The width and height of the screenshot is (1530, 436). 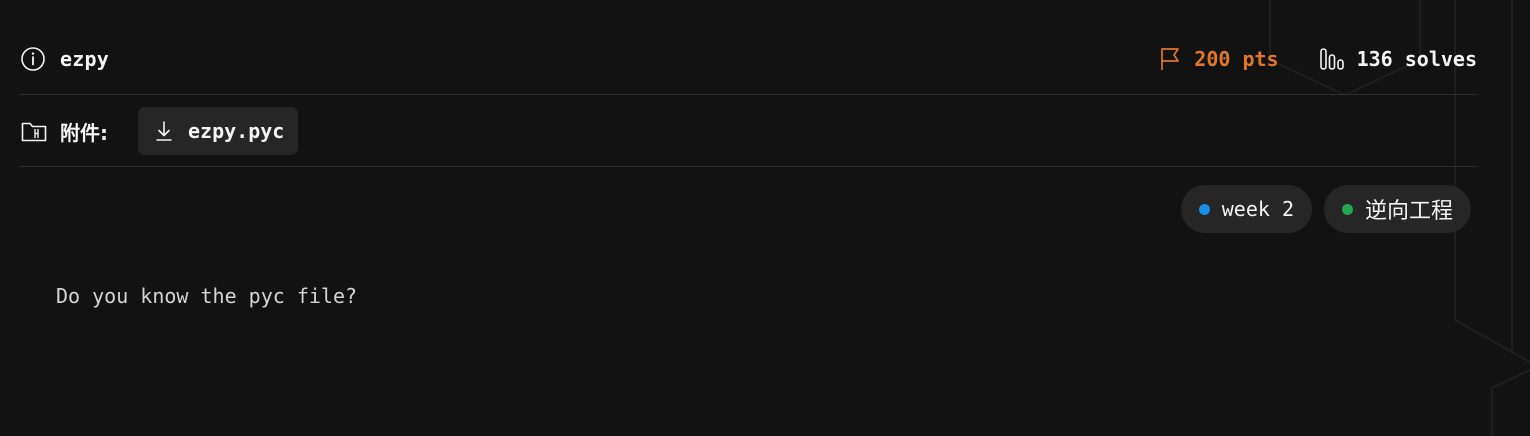 I want to click on attachments-label-group: 附件:, so click(x=64, y=131).